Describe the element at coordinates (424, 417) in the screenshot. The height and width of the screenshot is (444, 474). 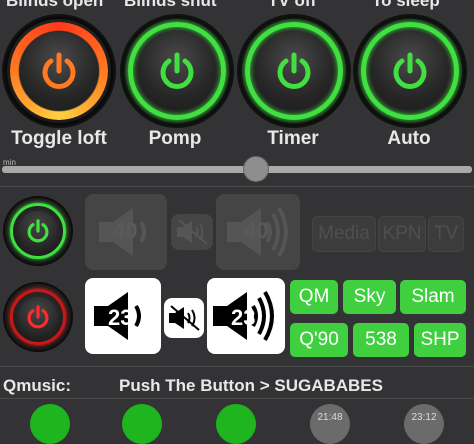
I see `timer-time-label: 23:12` at that location.